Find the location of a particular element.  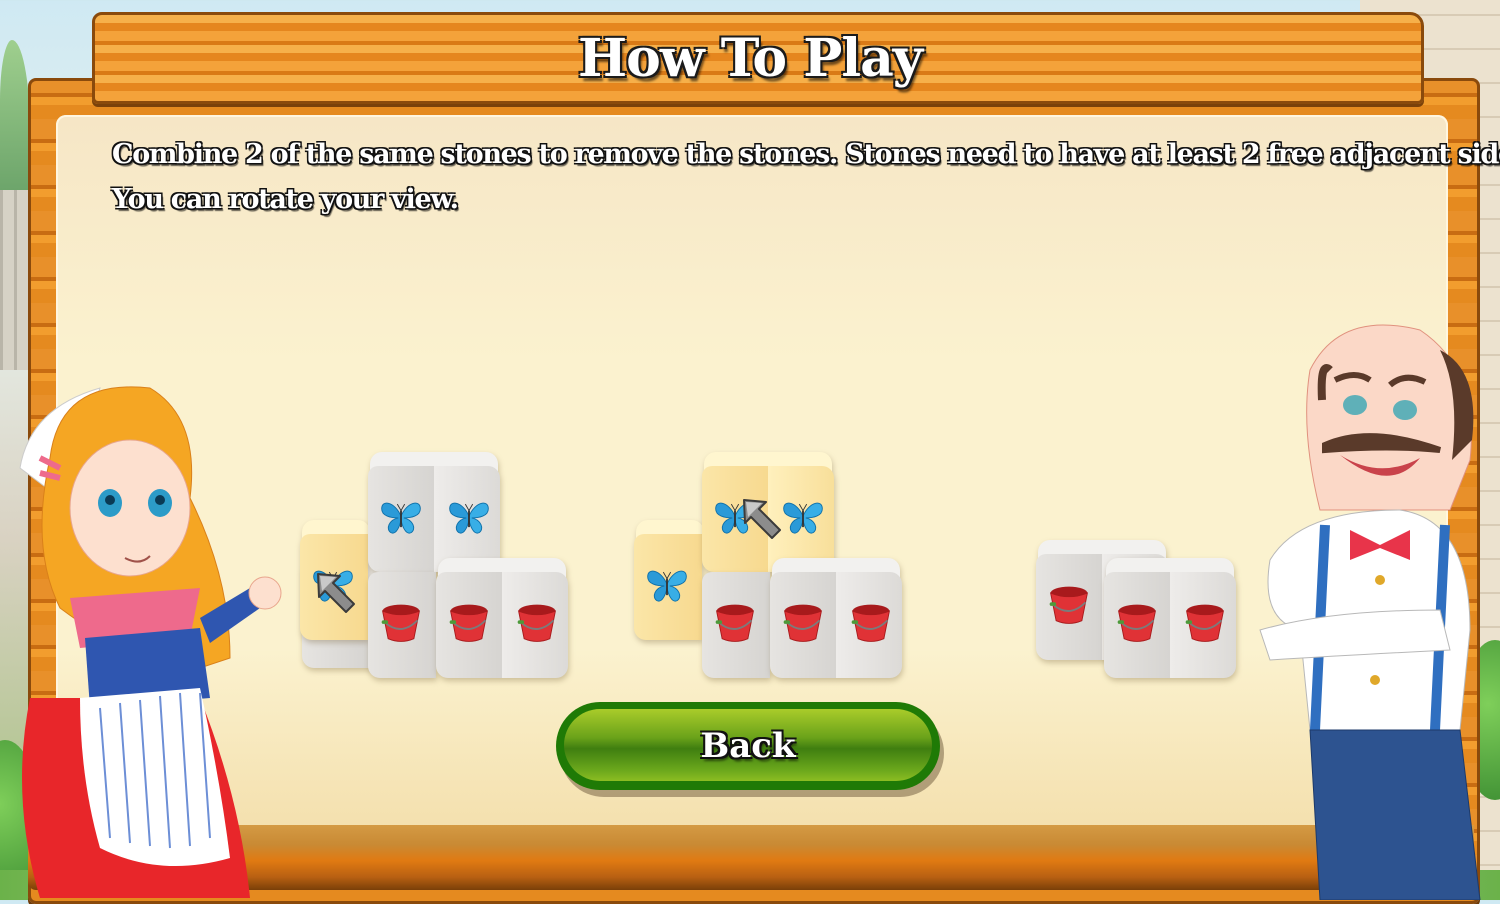

back-button: Back is located at coordinates (748, 746).